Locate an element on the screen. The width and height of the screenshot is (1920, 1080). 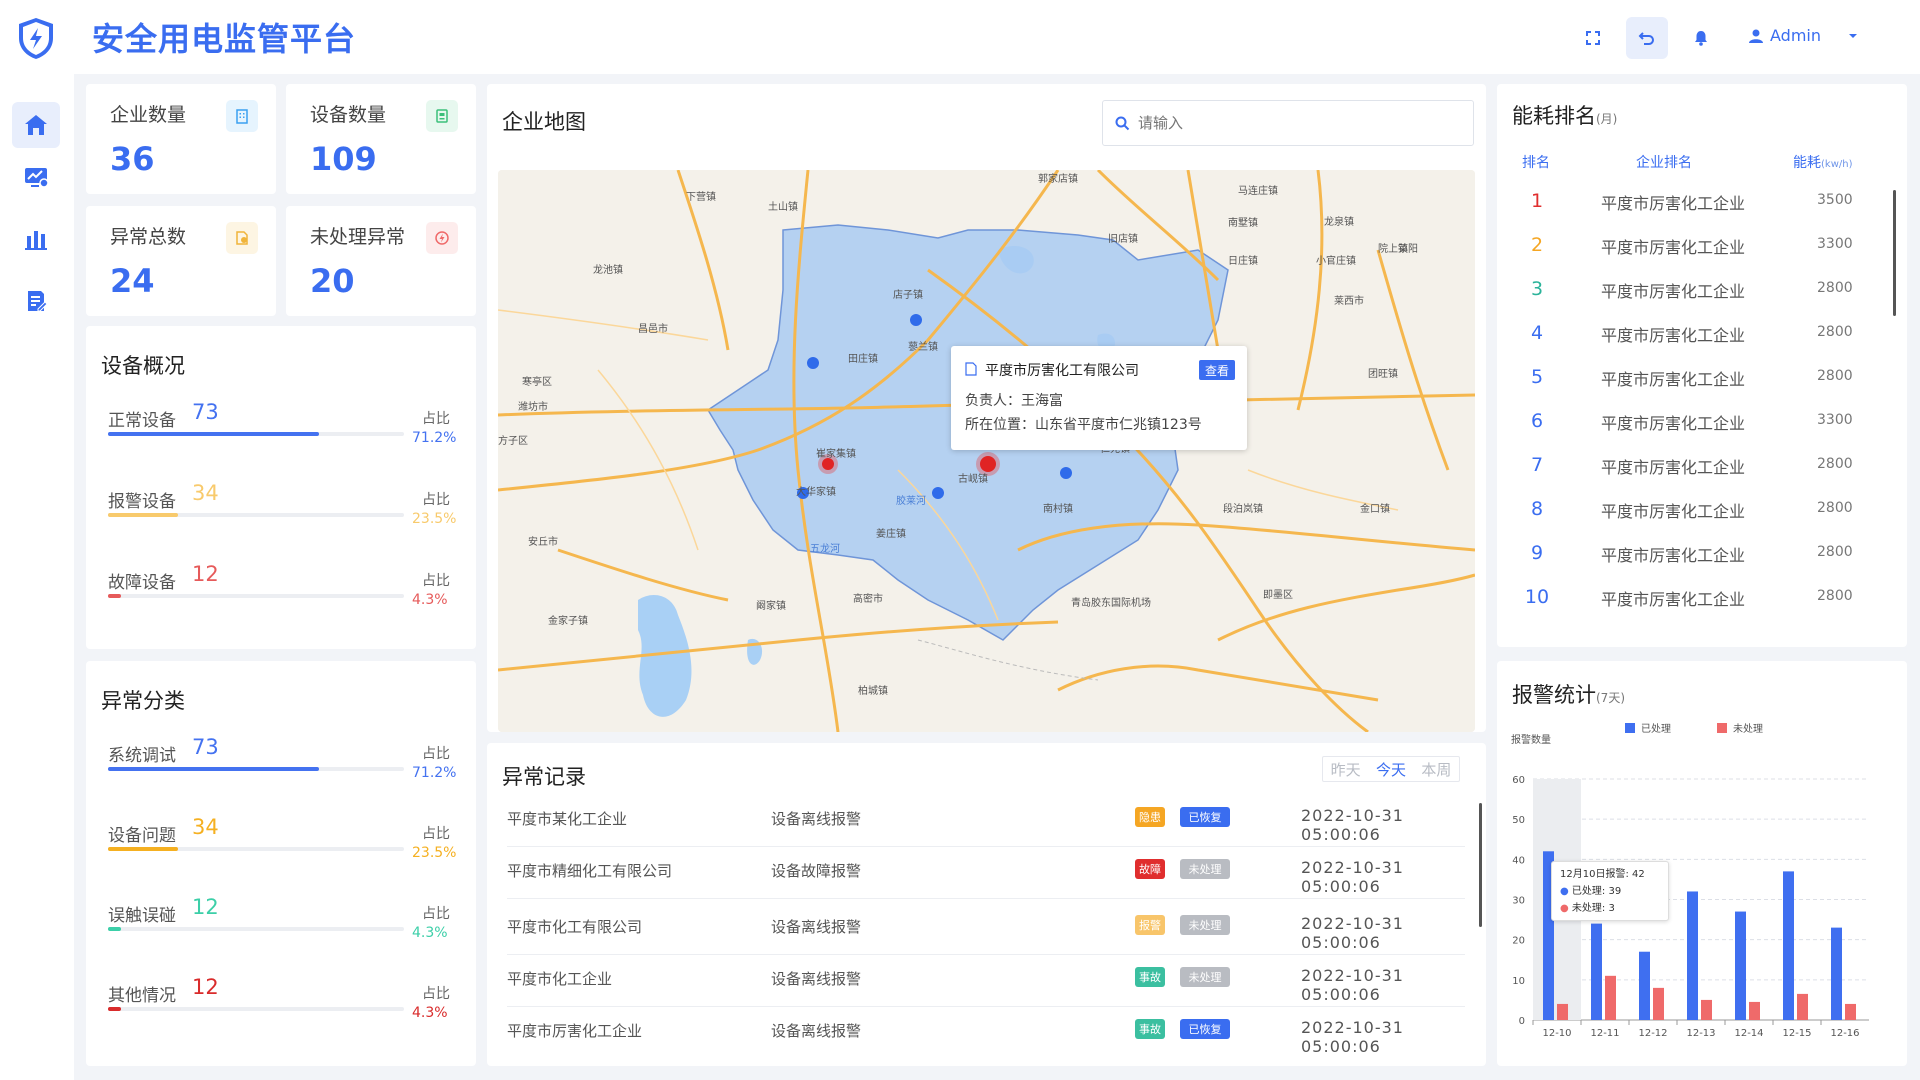
rank-number: 8 is located at coordinates (1537, 509).